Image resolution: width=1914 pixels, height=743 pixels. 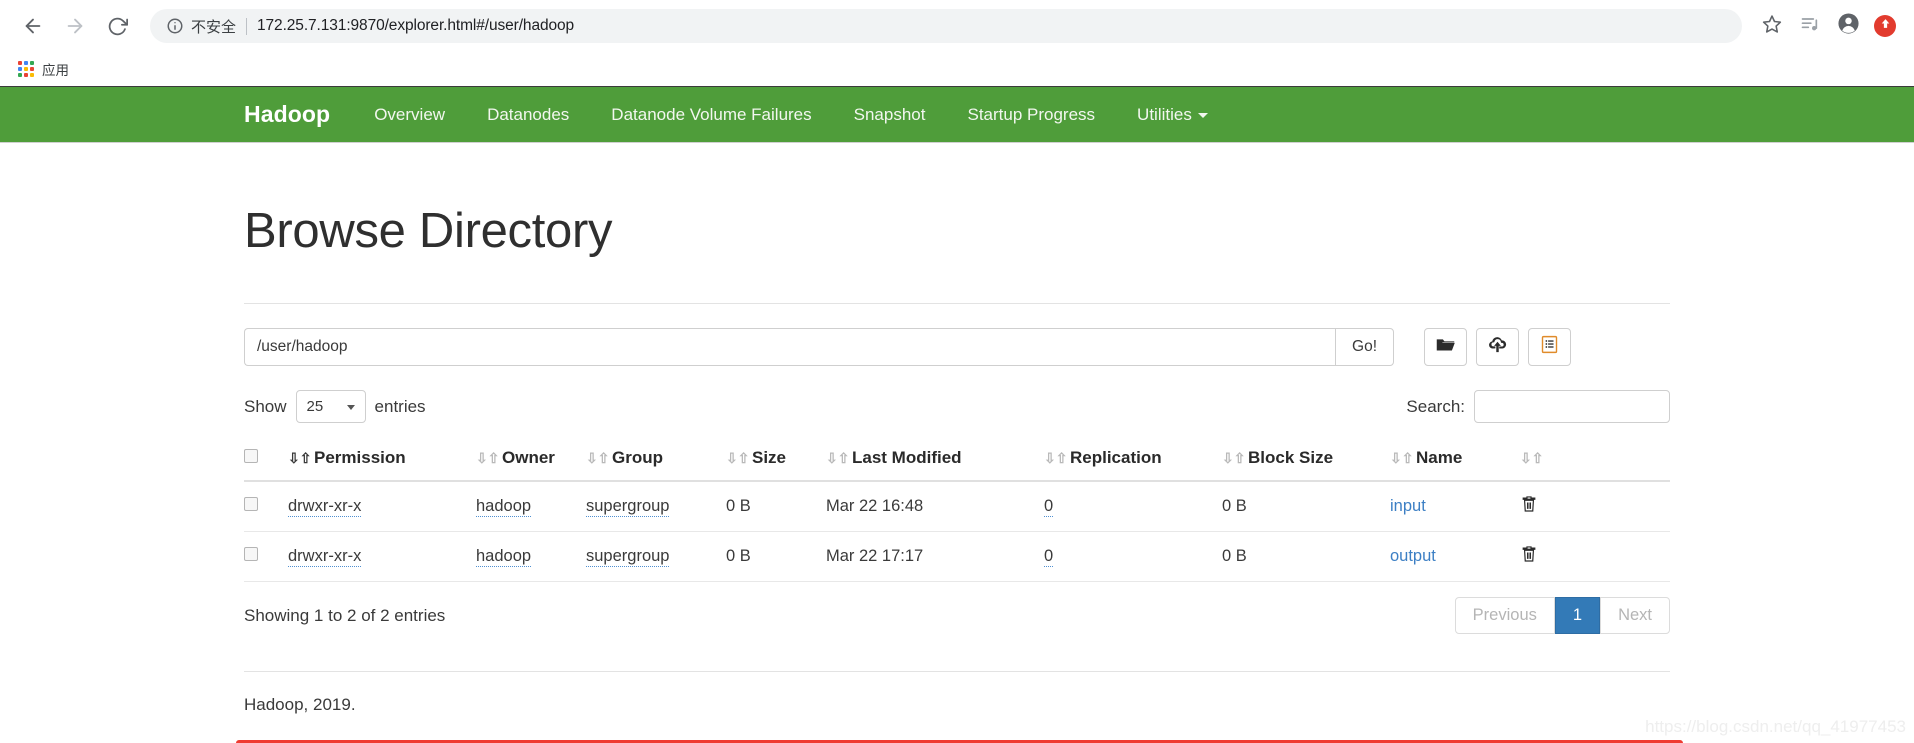 I want to click on nav-item-utilities: Utilities, so click(x=1172, y=115).